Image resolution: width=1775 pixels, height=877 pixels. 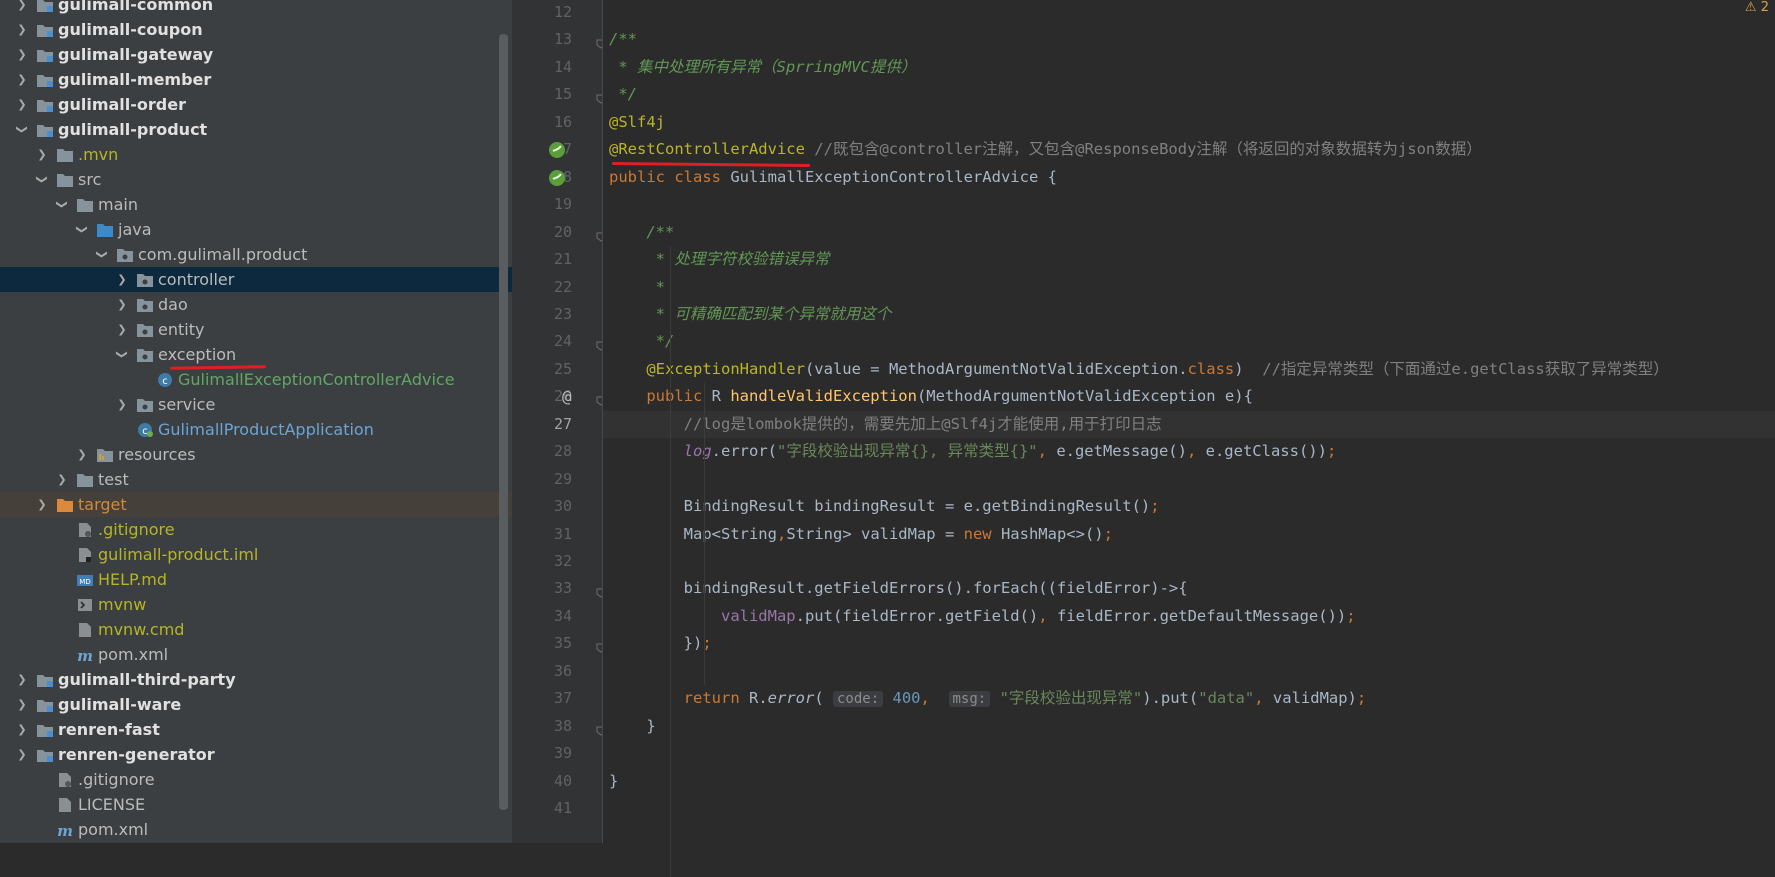 What do you see at coordinates (256, 479) in the screenshot?
I see `tree-item: ❯ test` at bounding box center [256, 479].